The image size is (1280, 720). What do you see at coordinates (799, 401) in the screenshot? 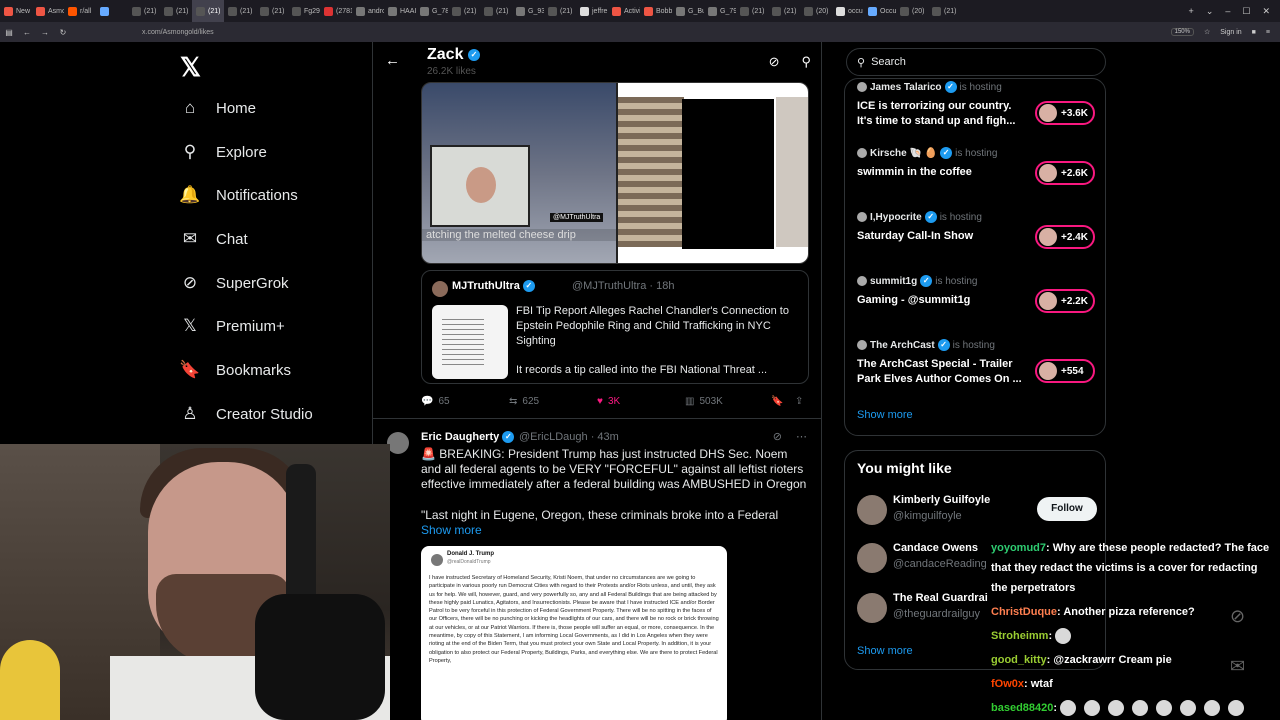
I see `share-button: ⇪` at bounding box center [799, 401].